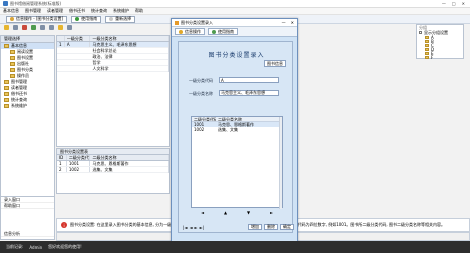 Image resolution: width=470 pixels, height=253 pixels. Describe the element at coordinates (113, 169) in the screenshot. I see `table-row: 2 1002 选集、文集` at that location.